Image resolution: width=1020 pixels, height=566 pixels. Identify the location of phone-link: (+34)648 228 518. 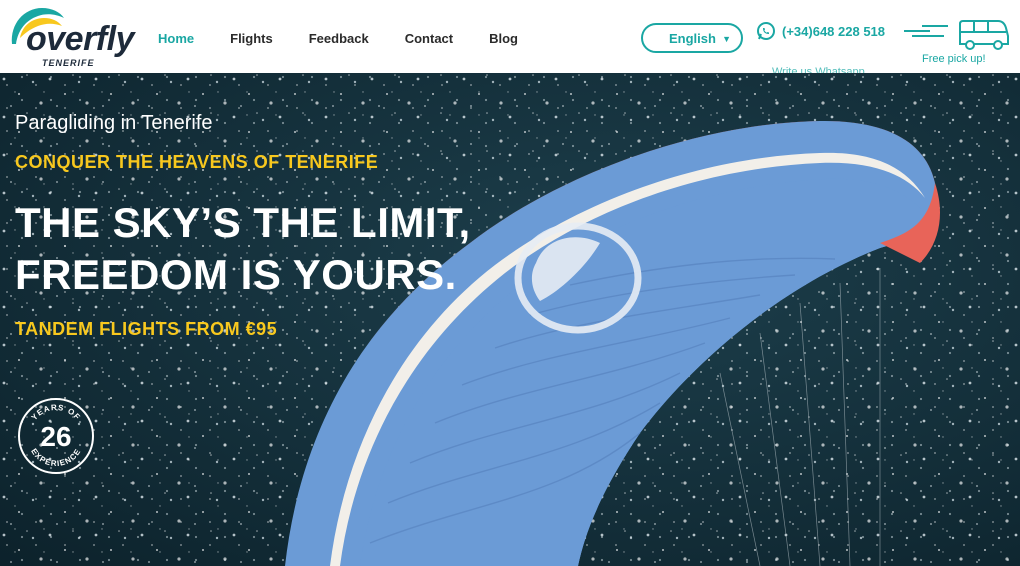
(820, 31).